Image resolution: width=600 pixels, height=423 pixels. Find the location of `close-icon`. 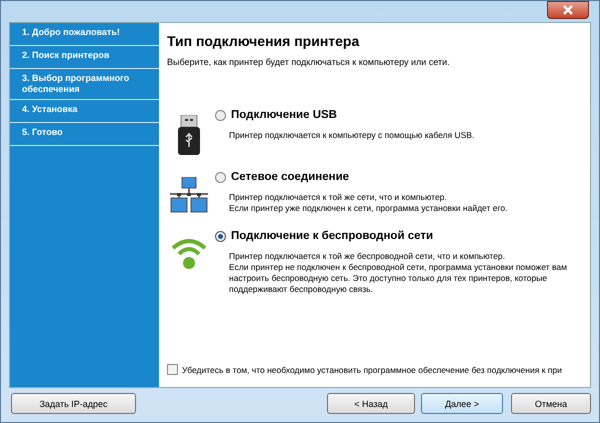

close-icon is located at coordinates (568, 10).